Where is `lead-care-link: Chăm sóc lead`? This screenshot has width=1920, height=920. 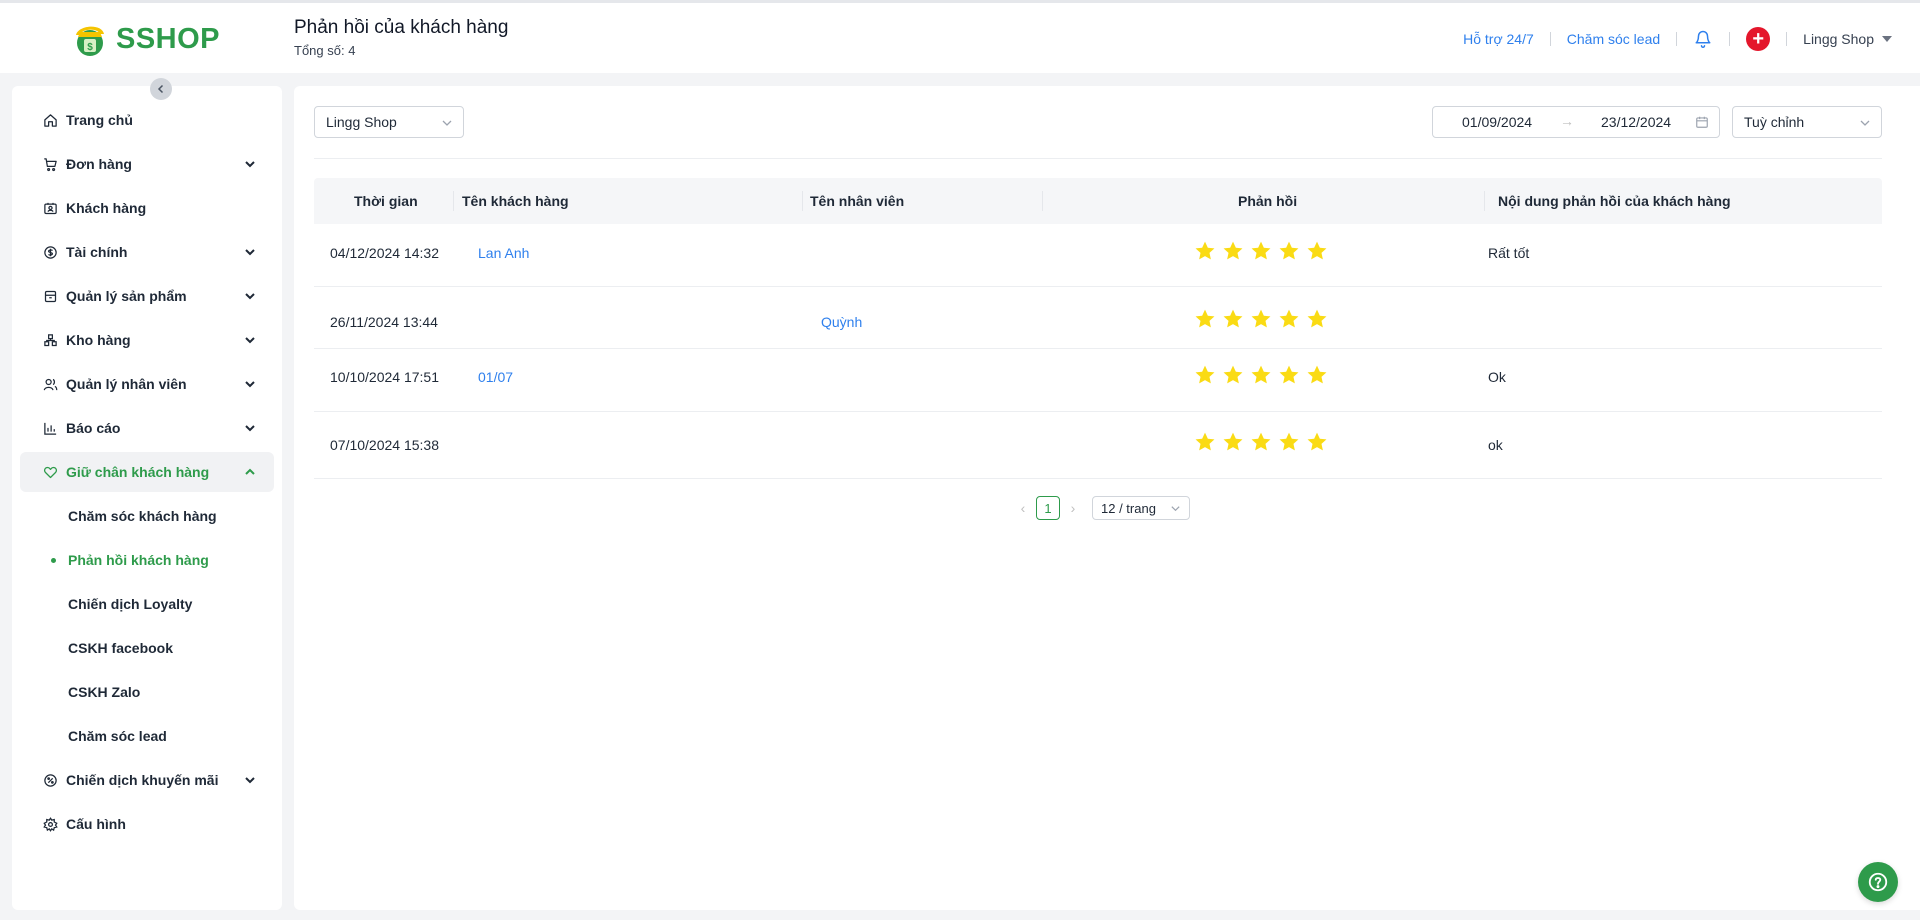 lead-care-link: Chăm sóc lead is located at coordinates (1613, 39).